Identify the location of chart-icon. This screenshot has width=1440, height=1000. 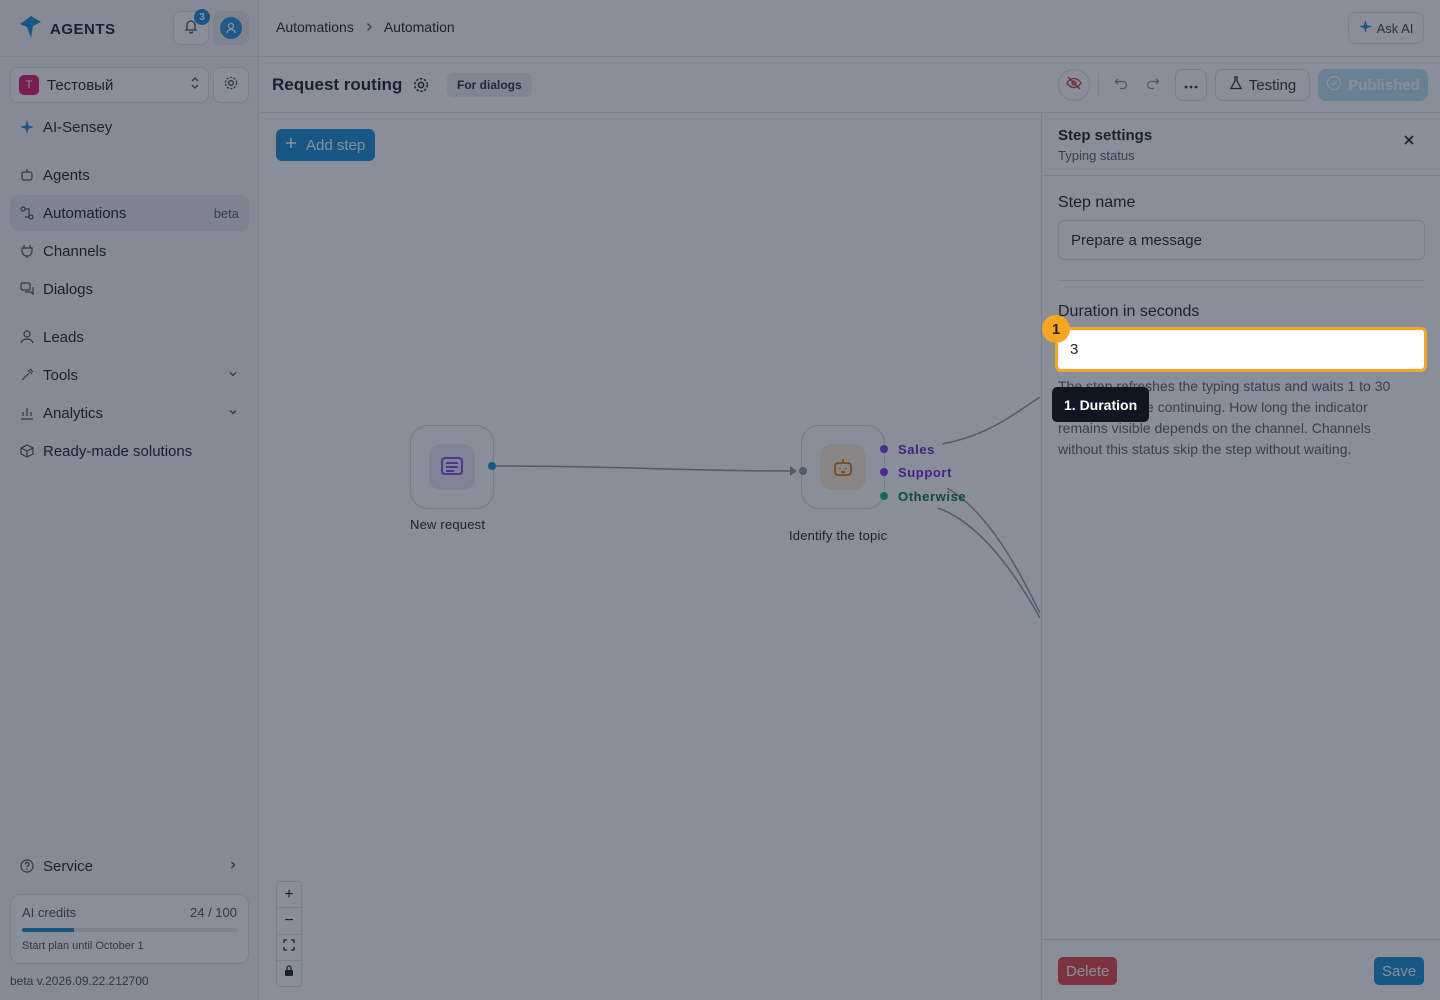
(27, 413).